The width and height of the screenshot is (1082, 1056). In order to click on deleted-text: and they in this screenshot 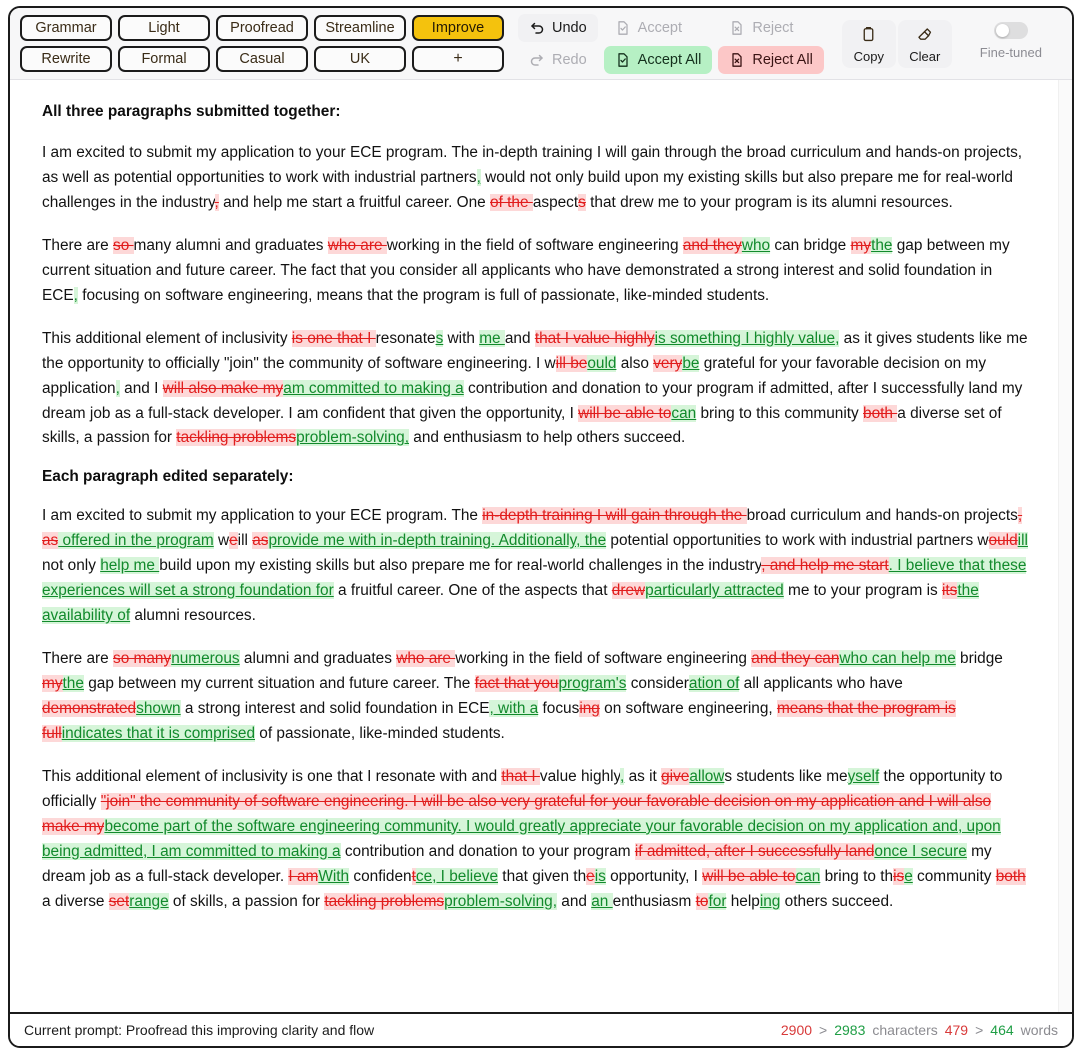, I will do `click(712, 245)`.